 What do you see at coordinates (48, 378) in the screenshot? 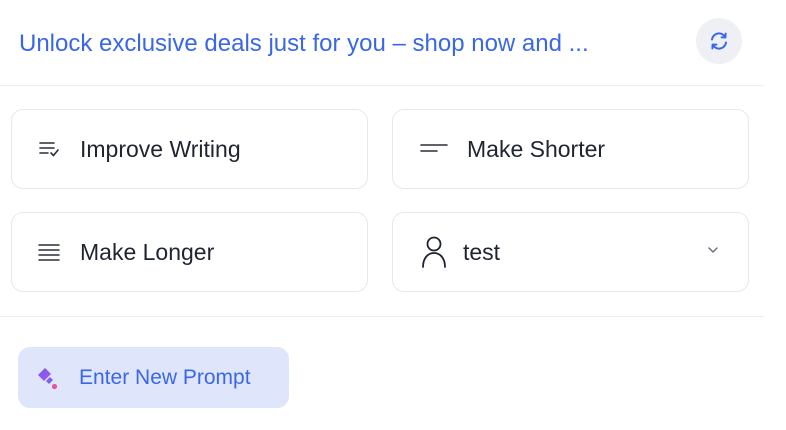
I see `magic-wand-icon` at bounding box center [48, 378].